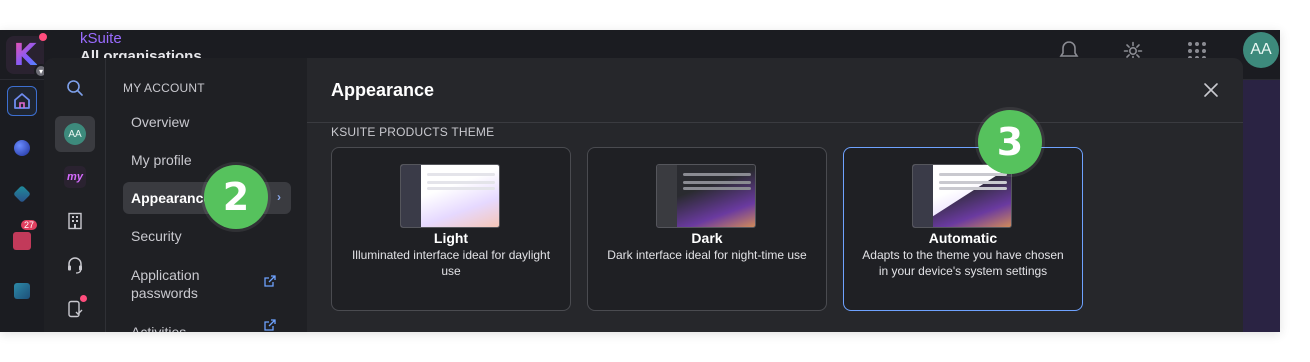 This screenshot has width=1310, height=362. Describe the element at coordinates (413, 132) in the screenshot. I see `section-label: KSUITE PRODUCTS THEME` at that location.